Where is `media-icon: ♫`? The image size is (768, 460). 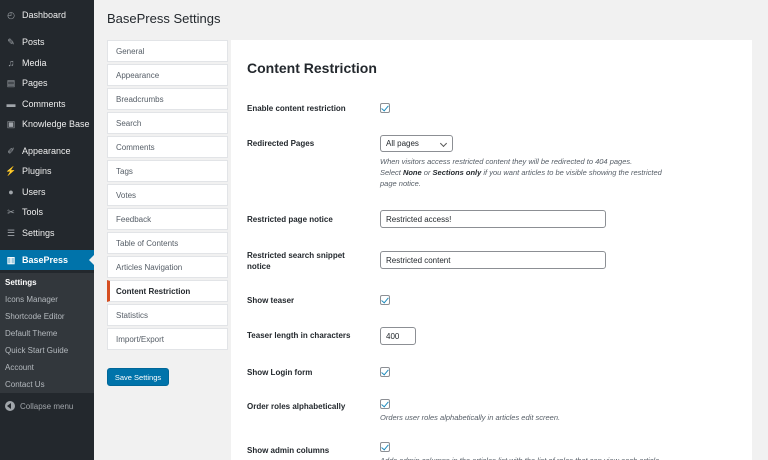
media-icon: ♫ is located at coordinates (11, 63).